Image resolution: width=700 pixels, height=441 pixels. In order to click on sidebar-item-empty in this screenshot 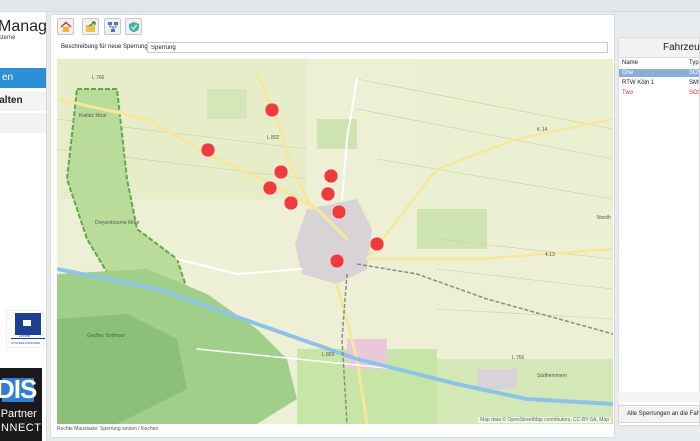, I will do `click(23, 123)`.